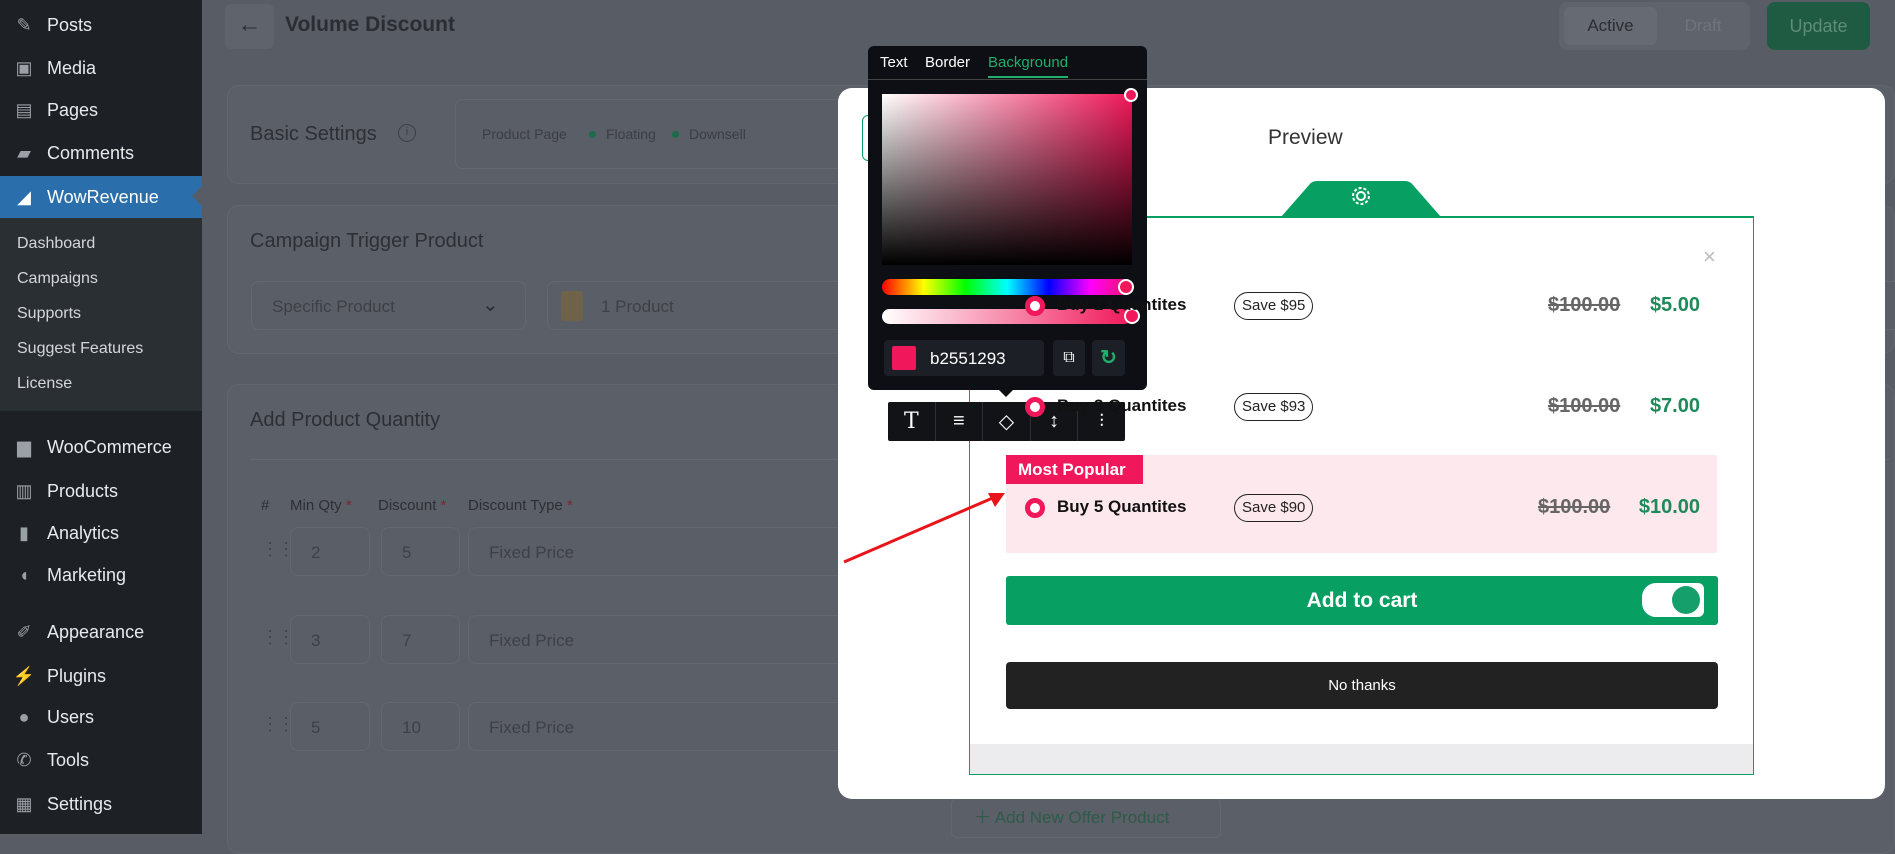  Describe the element at coordinates (330, 639) in the screenshot. I see `min-qty-input: 3` at that location.